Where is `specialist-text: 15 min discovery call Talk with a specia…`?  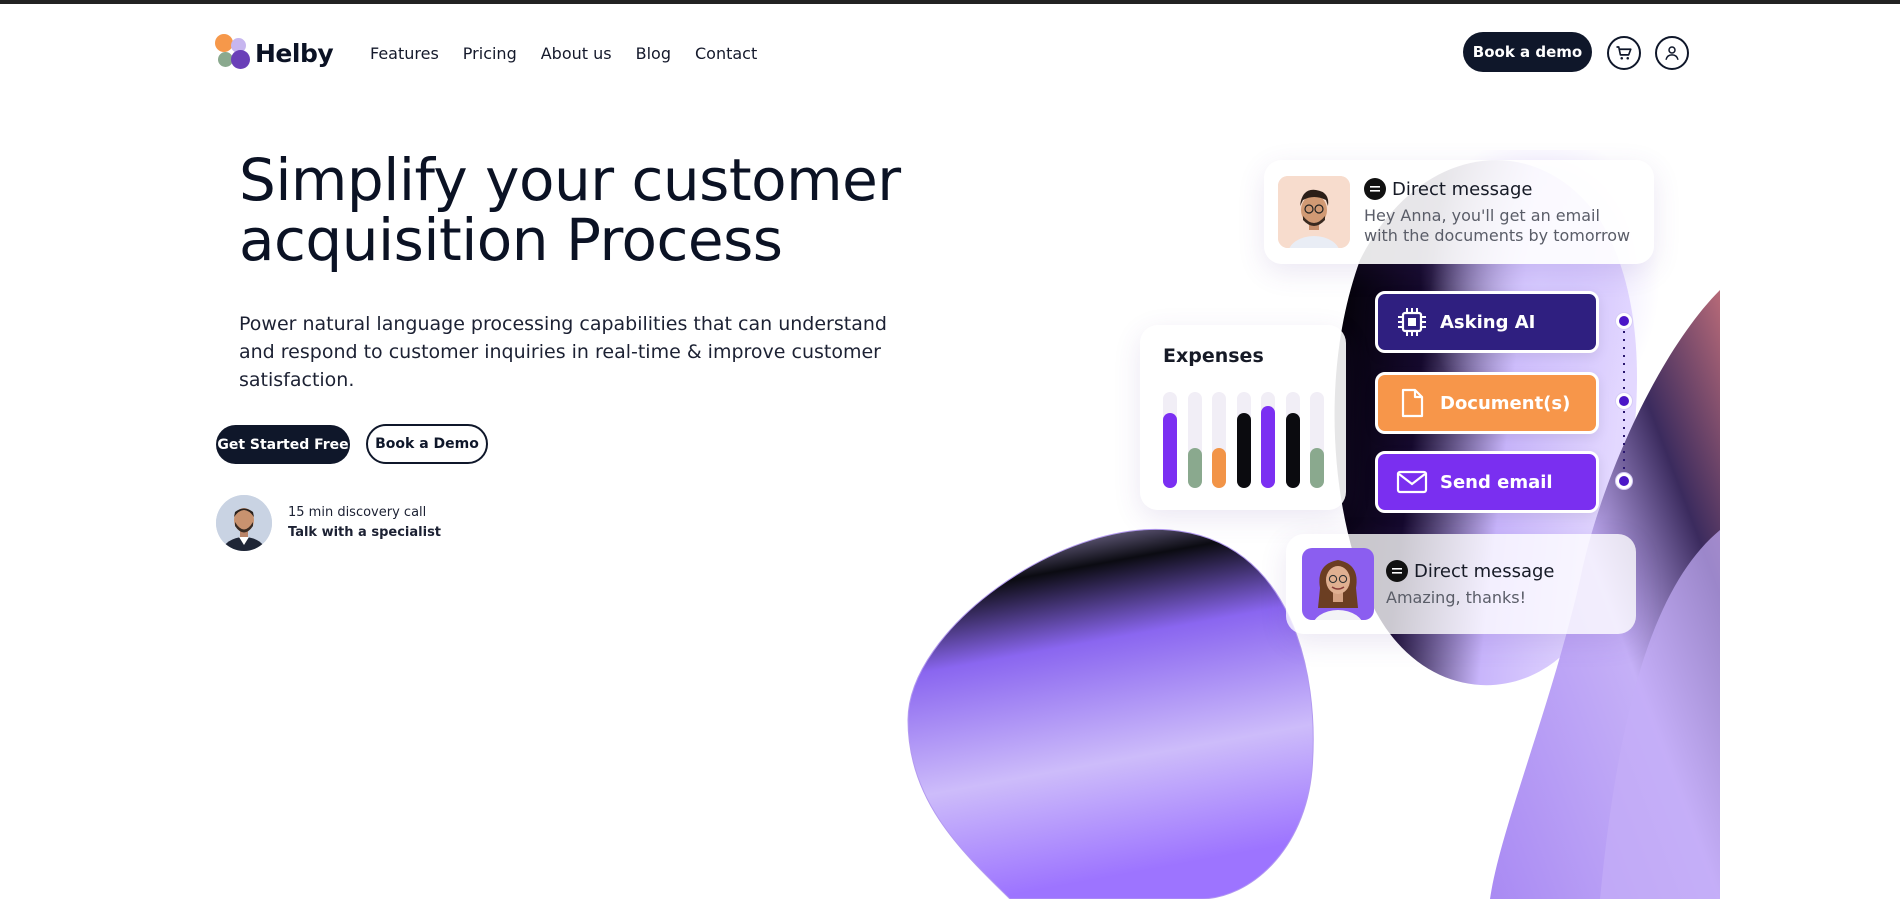 specialist-text: 15 min discovery call Talk with a specia… is located at coordinates (364, 523).